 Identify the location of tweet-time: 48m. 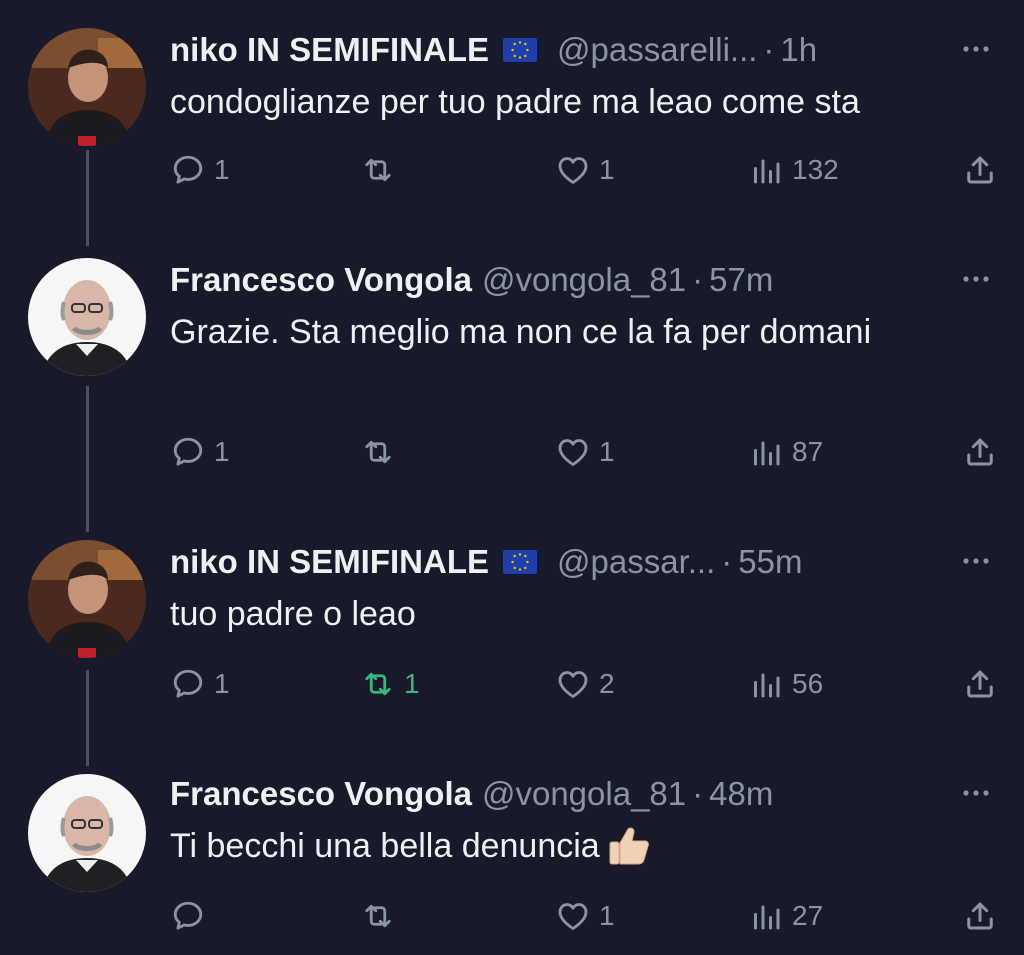
(741, 794).